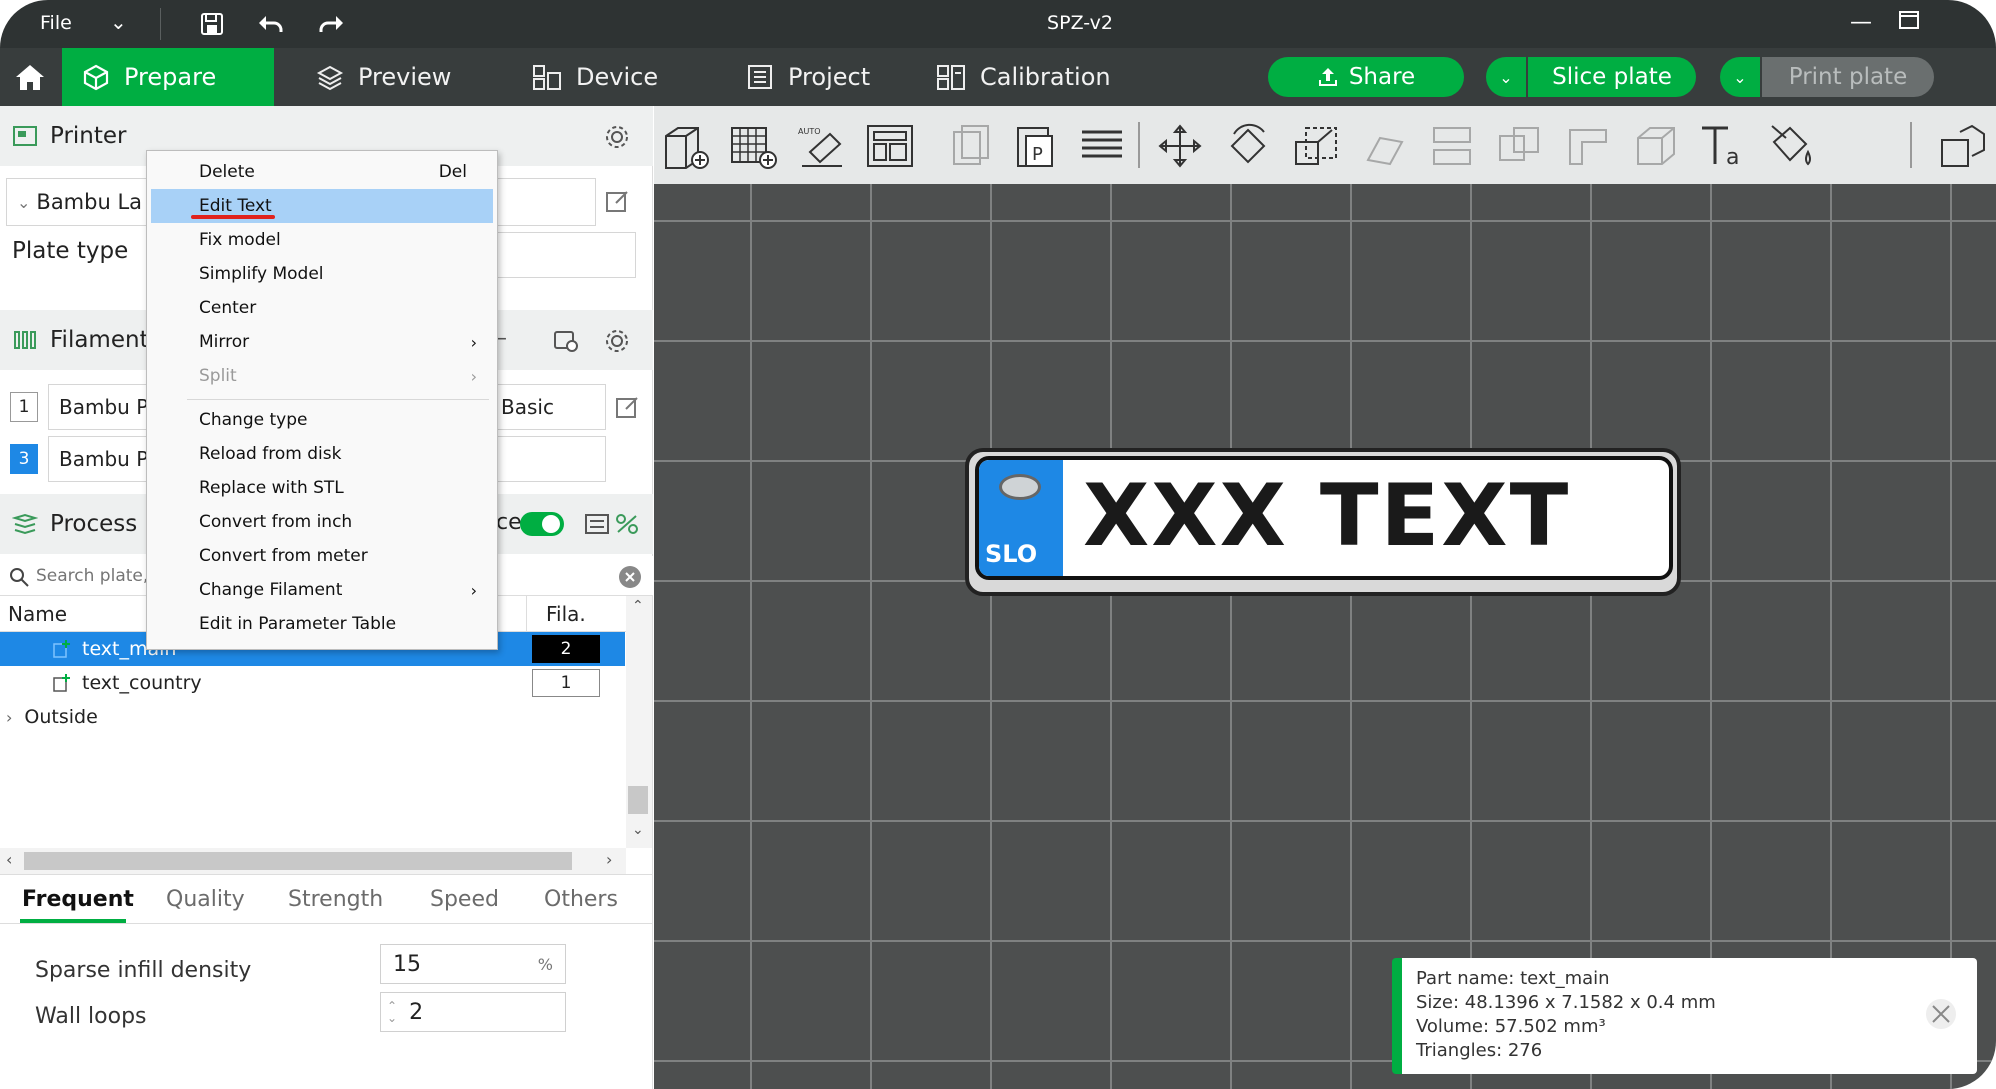 The width and height of the screenshot is (1996, 1089). I want to click on menu-item-delete: Delete Del, so click(322, 172).